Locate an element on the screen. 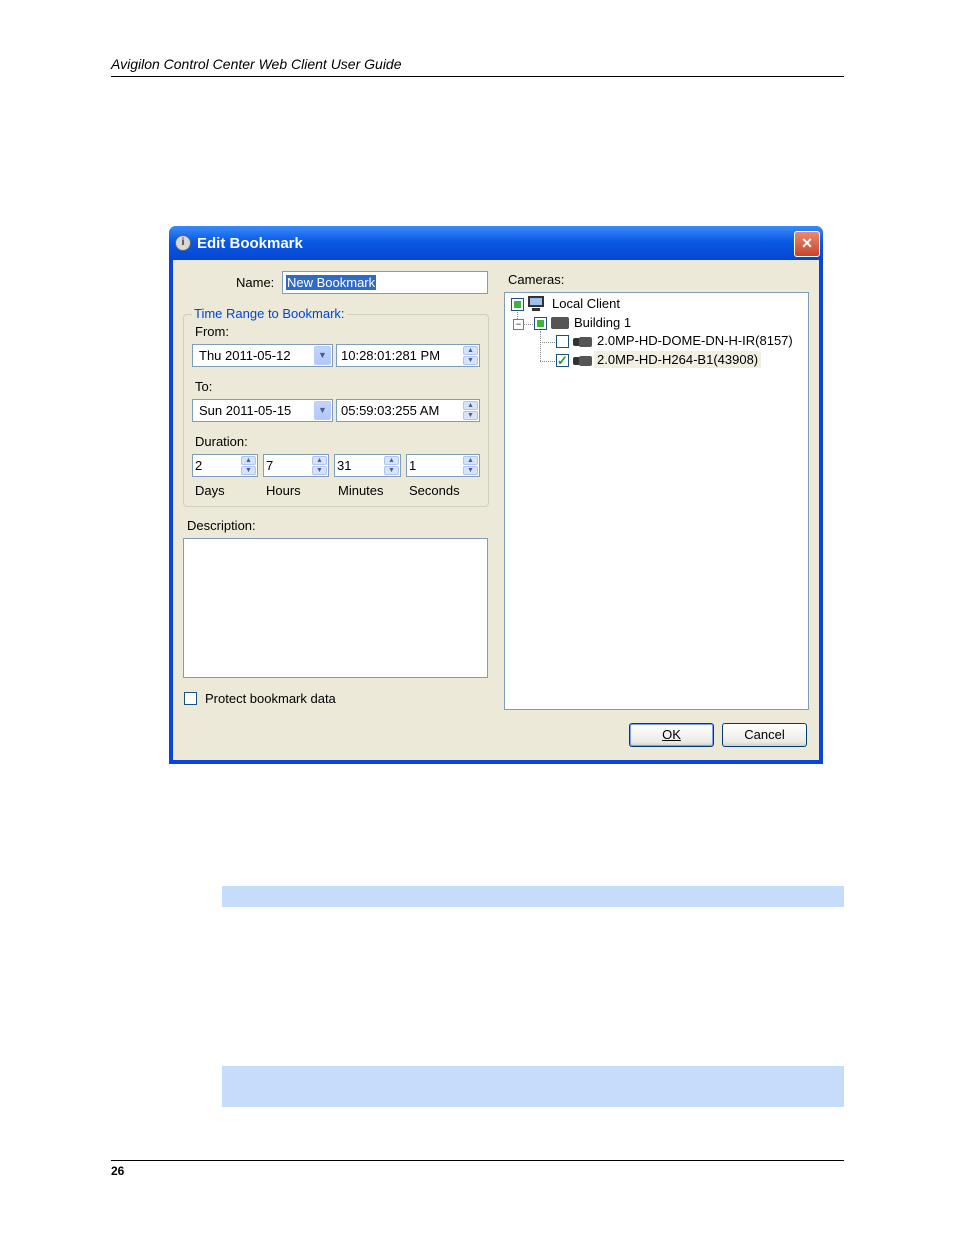 Image resolution: width=954 pixels, height=1235 pixels. to-date-combo: Sun 2011-05-15 ▼ is located at coordinates (262, 410).